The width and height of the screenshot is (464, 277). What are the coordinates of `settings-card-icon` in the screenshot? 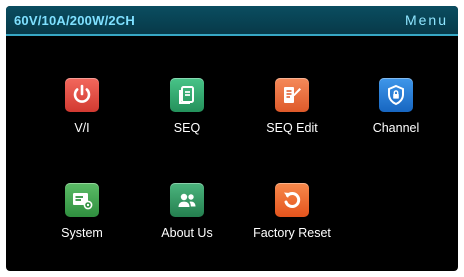 It's located at (82, 200).